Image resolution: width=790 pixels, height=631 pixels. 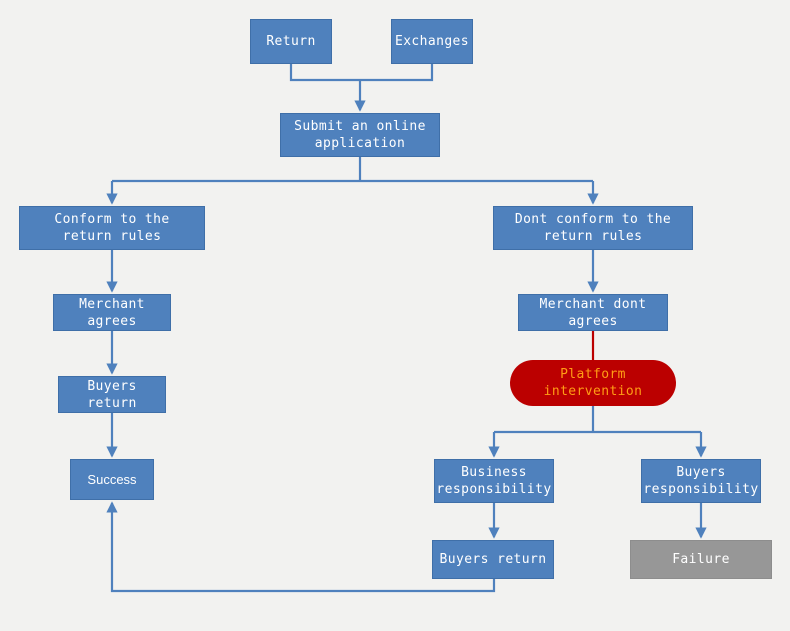 I want to click on node-submit-online-application: Submit an online application, so click(x=360, y=135).